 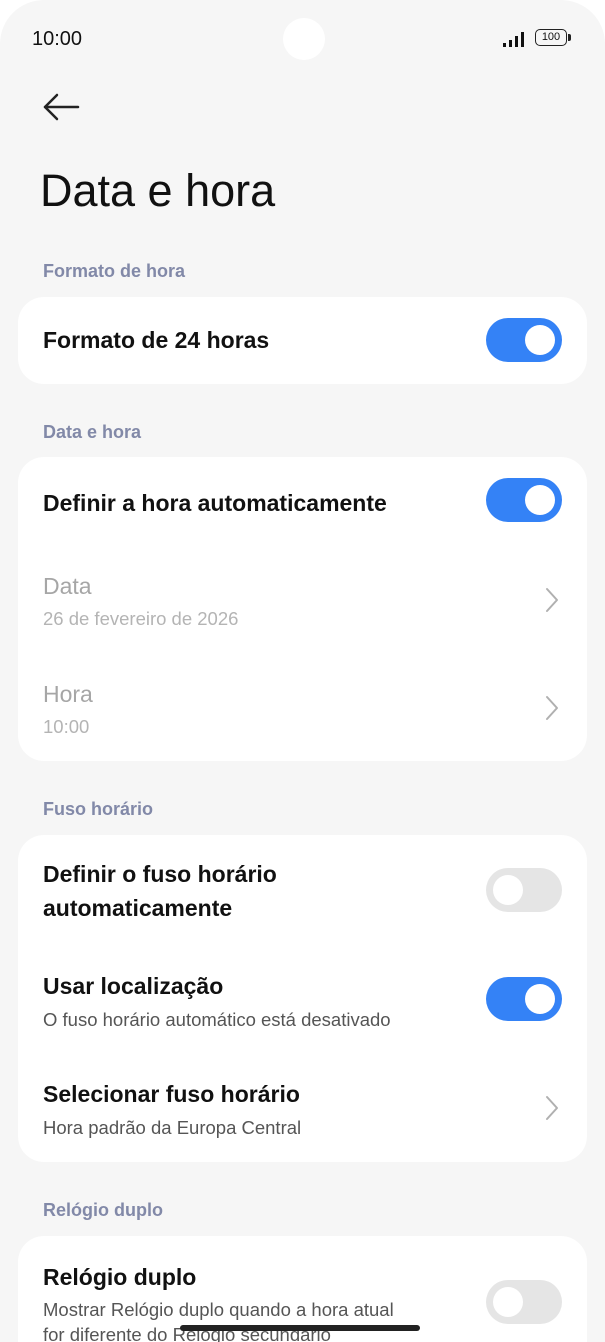 I want to click on status-bar: 10:00 100, so click(x=302, y=40).